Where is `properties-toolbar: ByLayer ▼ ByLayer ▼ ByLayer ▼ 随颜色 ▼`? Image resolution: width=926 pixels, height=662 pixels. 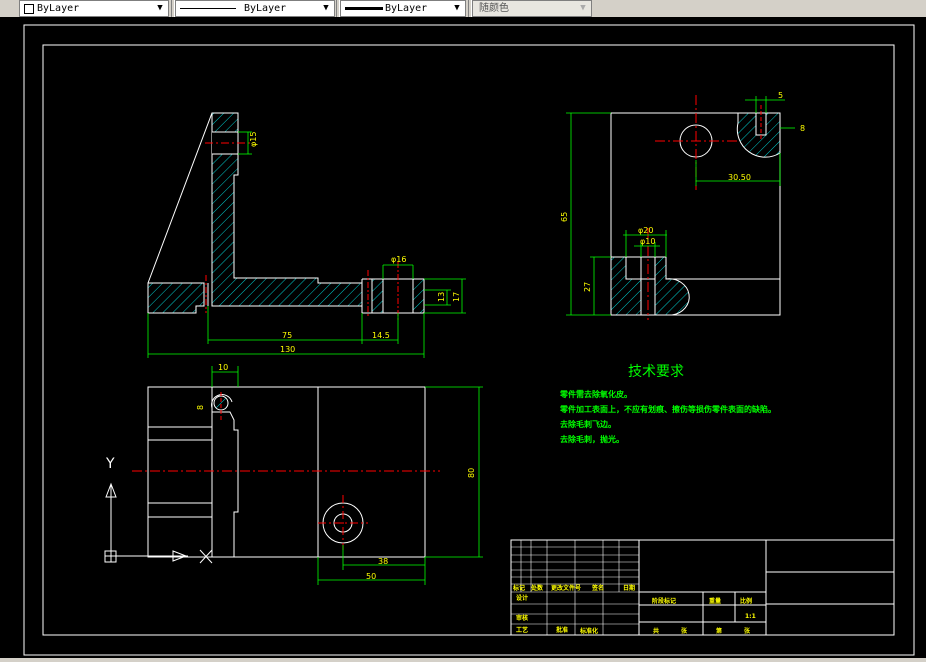
properties-toolbar: ByLayer ▼ ByLayer ▼ ByLayer ▼ 随颜色 ▼ is located at coordinates (463, 9).